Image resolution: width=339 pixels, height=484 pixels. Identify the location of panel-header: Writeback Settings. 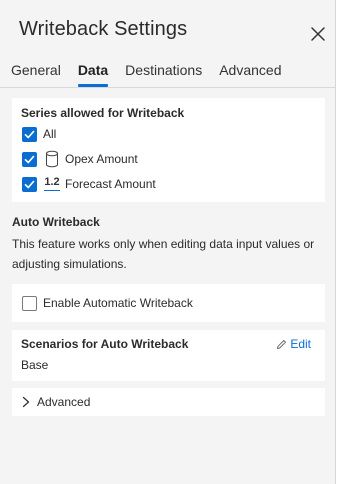
(167, 23).